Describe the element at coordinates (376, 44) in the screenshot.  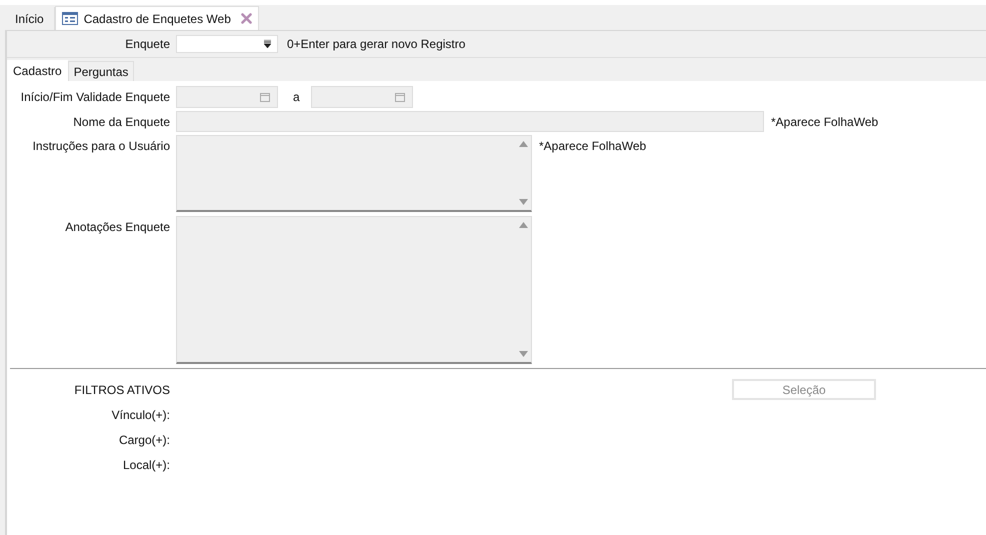
I see `hint-text: 0+Enter para gerar novo Registro` at that location.